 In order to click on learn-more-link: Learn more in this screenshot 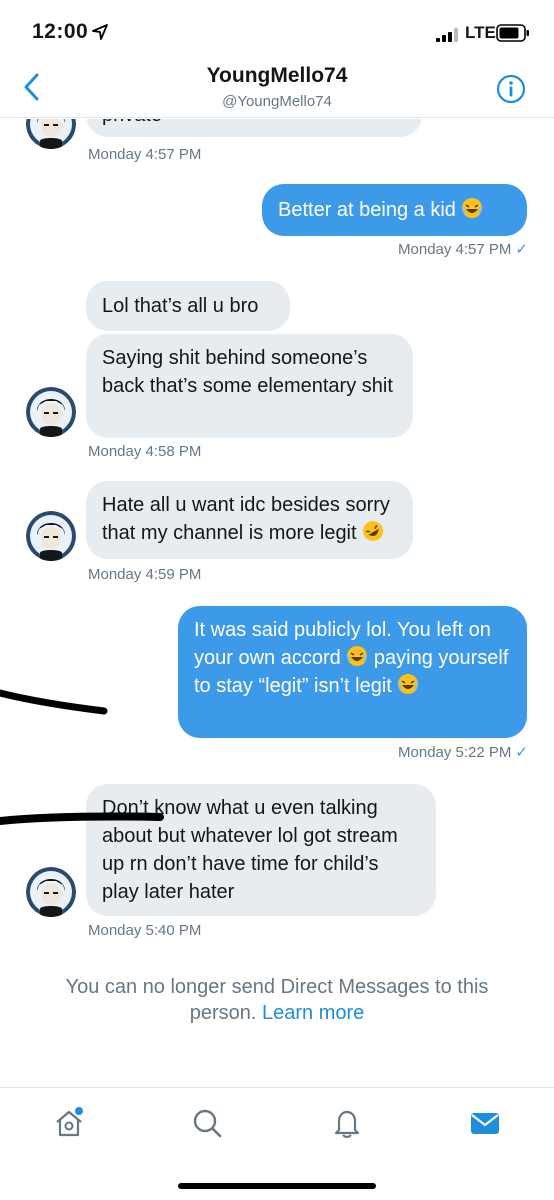, I will do `click(313, 1013)`.